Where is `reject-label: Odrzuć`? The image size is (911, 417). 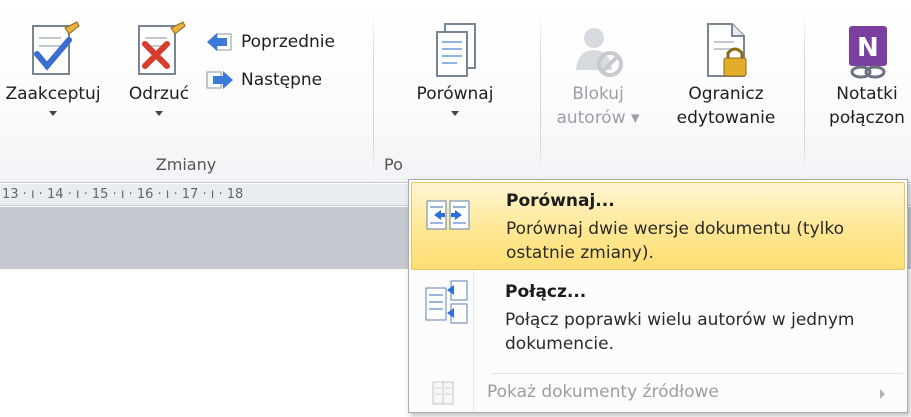
reject-label: Odrzuć is located at coordinates (159, 94).